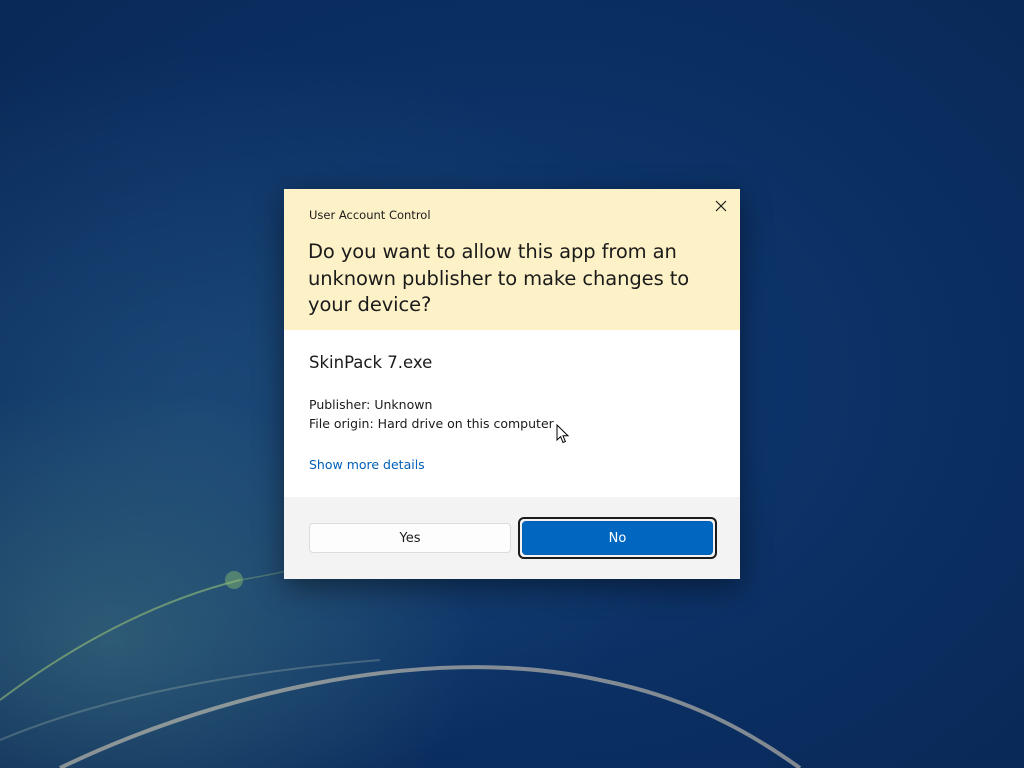  What do you see at coordinates (371, 404) in the screenshot?
I see `publisher-info: Publisher: Unknown` at bounding box center [371, 404].